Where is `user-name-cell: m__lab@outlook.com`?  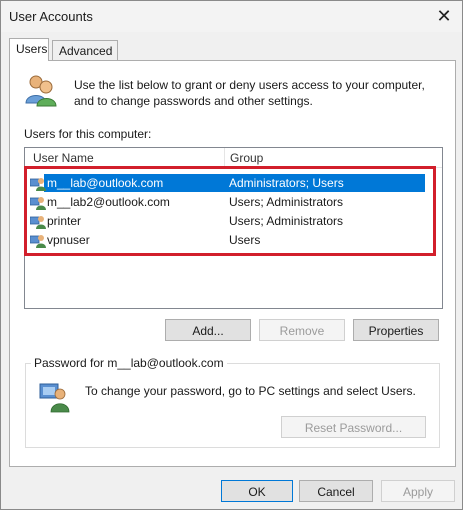 user-name-cell: m__lab@outlook.com is located at coordinates (105, 183).